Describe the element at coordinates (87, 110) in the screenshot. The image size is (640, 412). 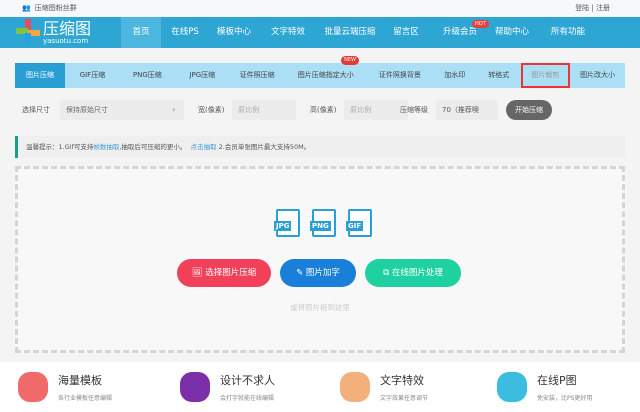
I see `size-value: 保持原始尺寸` at that location.